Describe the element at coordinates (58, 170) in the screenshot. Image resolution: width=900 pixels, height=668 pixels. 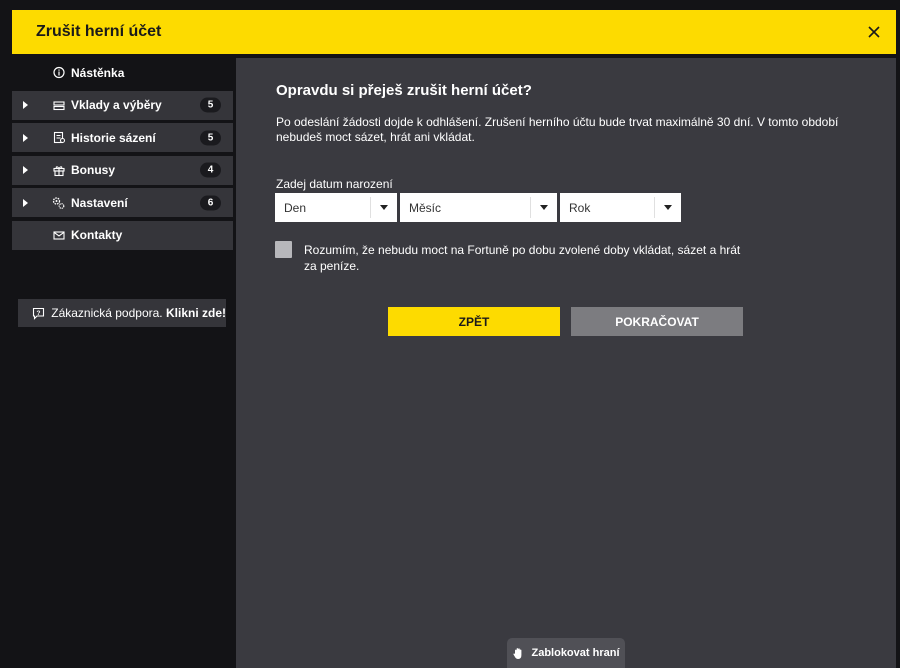
I see `gift-icon` at that location.